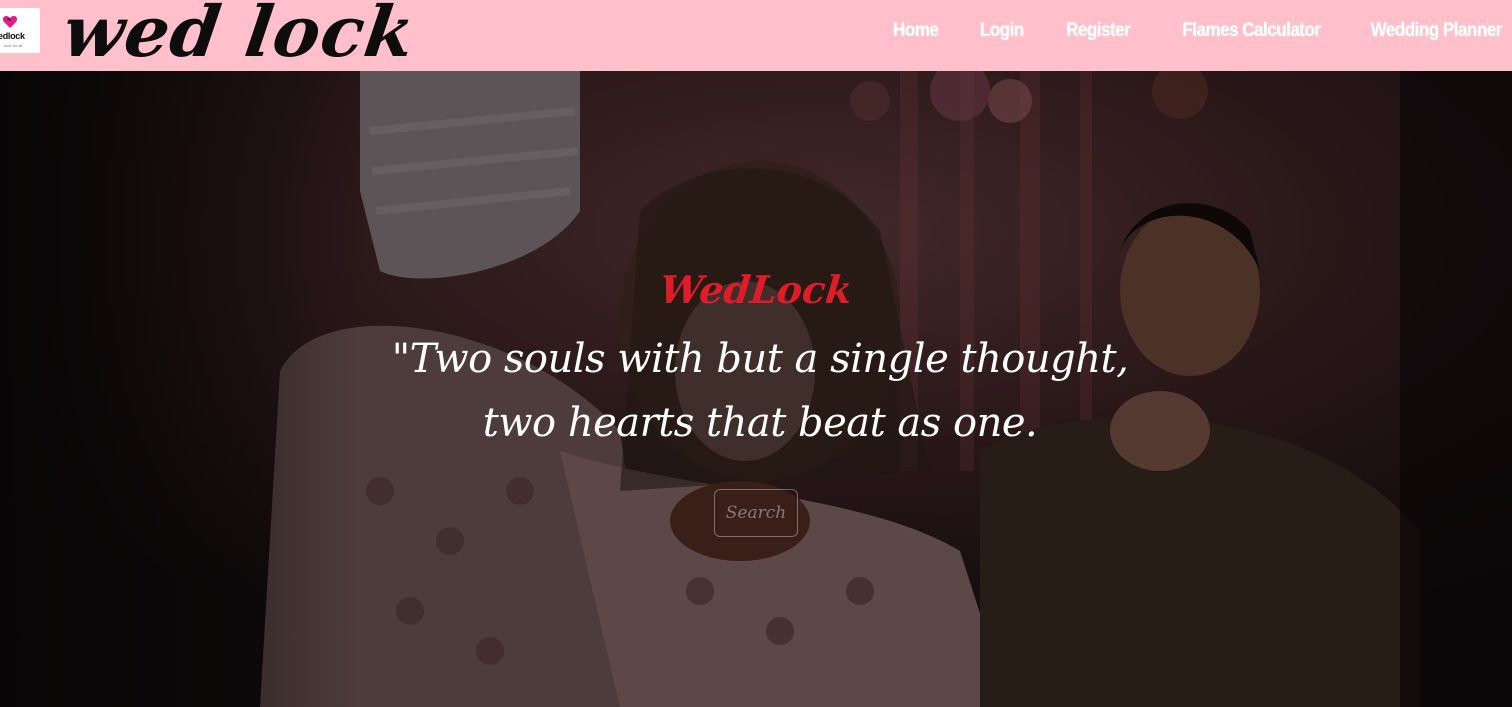 The width and height of the screenshot is (1512, 707). I want to click on nav-flames-calculator-link: Flames Calculator, so click(1251, 31).